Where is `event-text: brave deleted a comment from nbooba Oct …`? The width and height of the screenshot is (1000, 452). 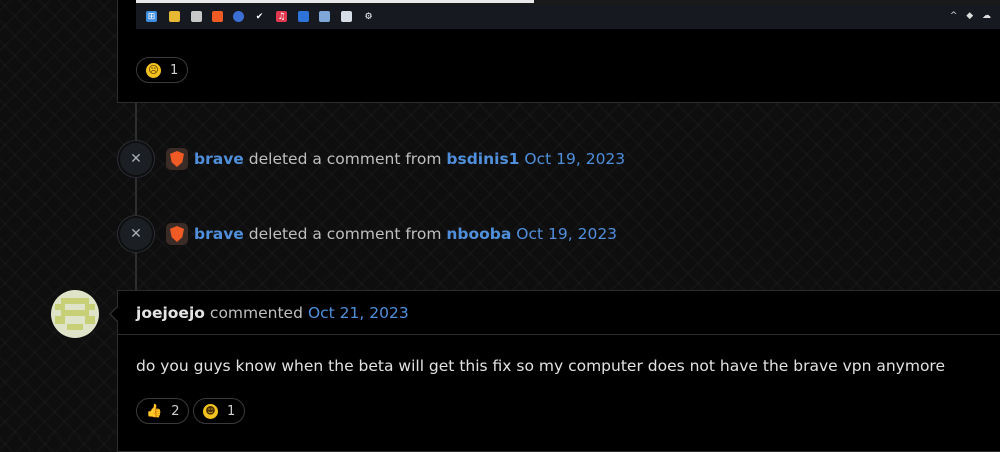 event-text: brave deleted a comment from nbooba Oct … is located at coordinates (405, 234).